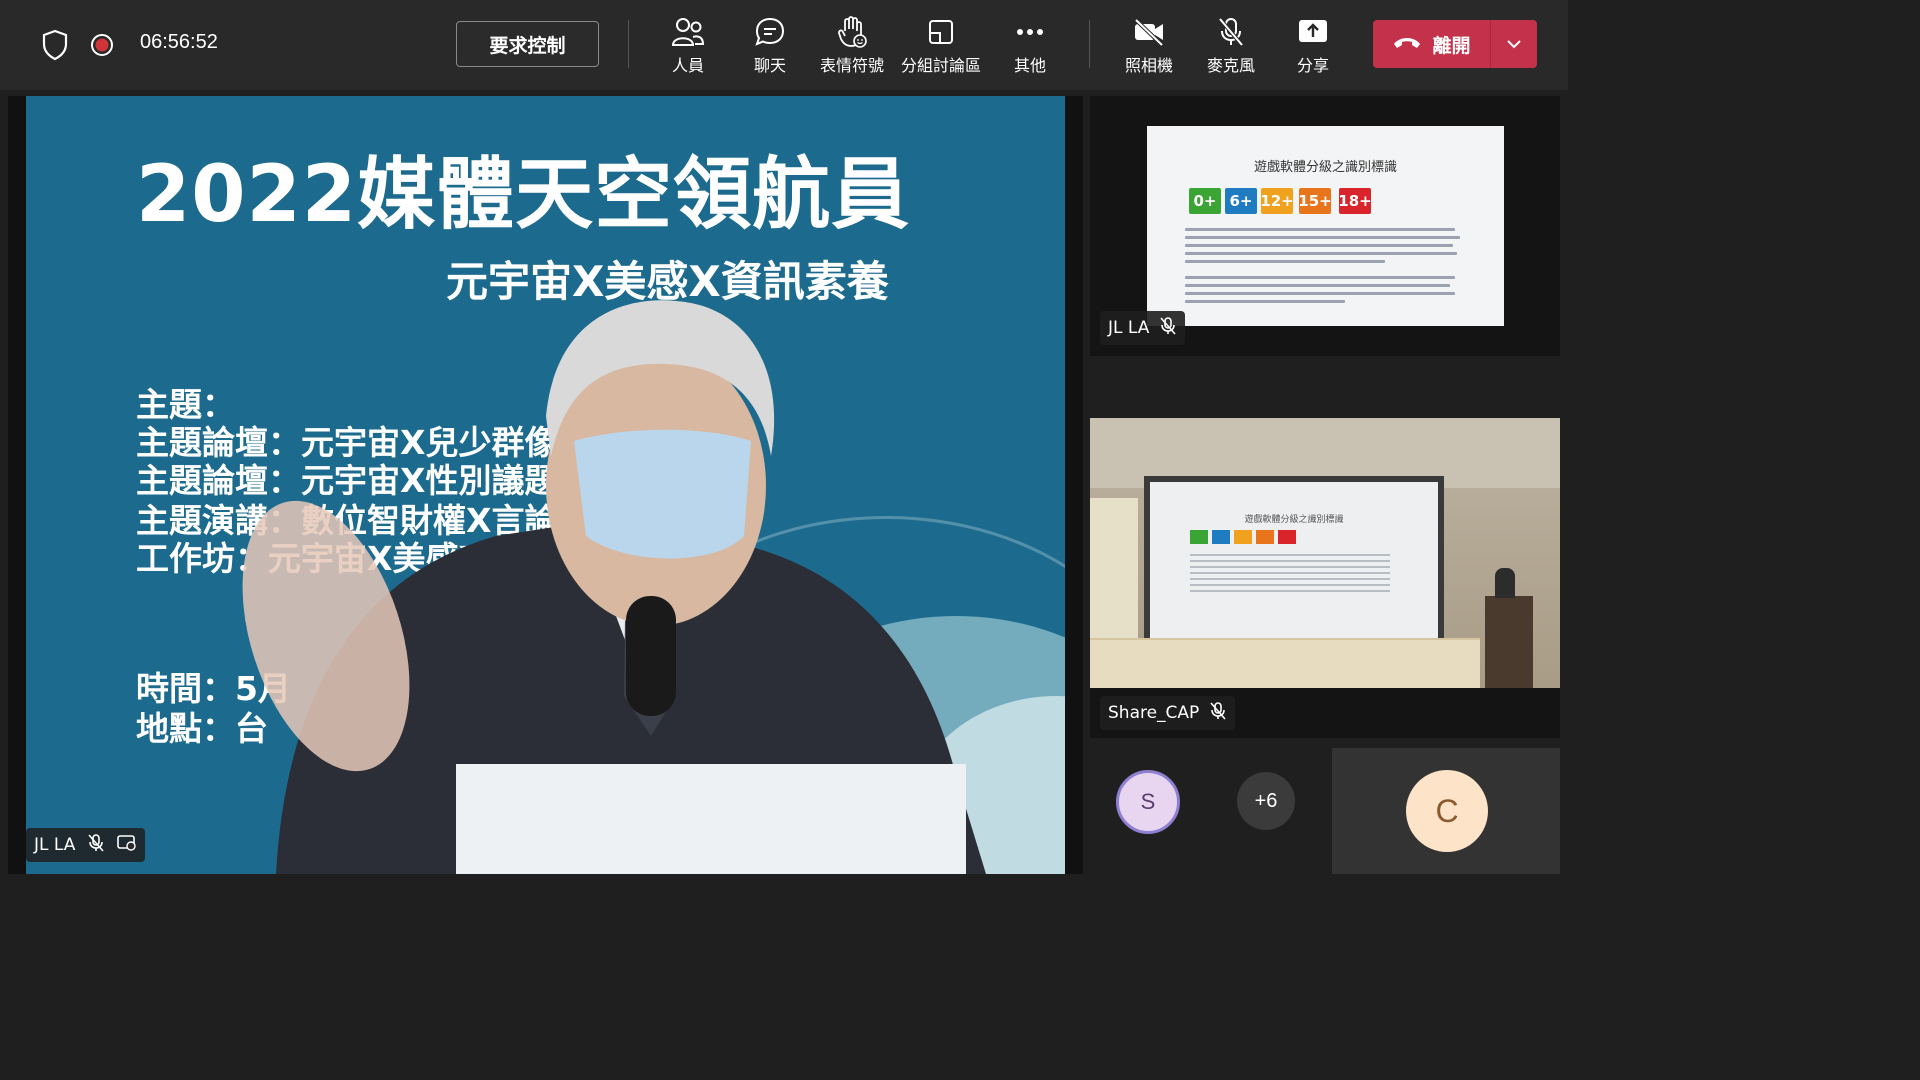 This screenshot has width=1920, height=1080. I want to click on camera-button: 照相機, so click(1149, 46).